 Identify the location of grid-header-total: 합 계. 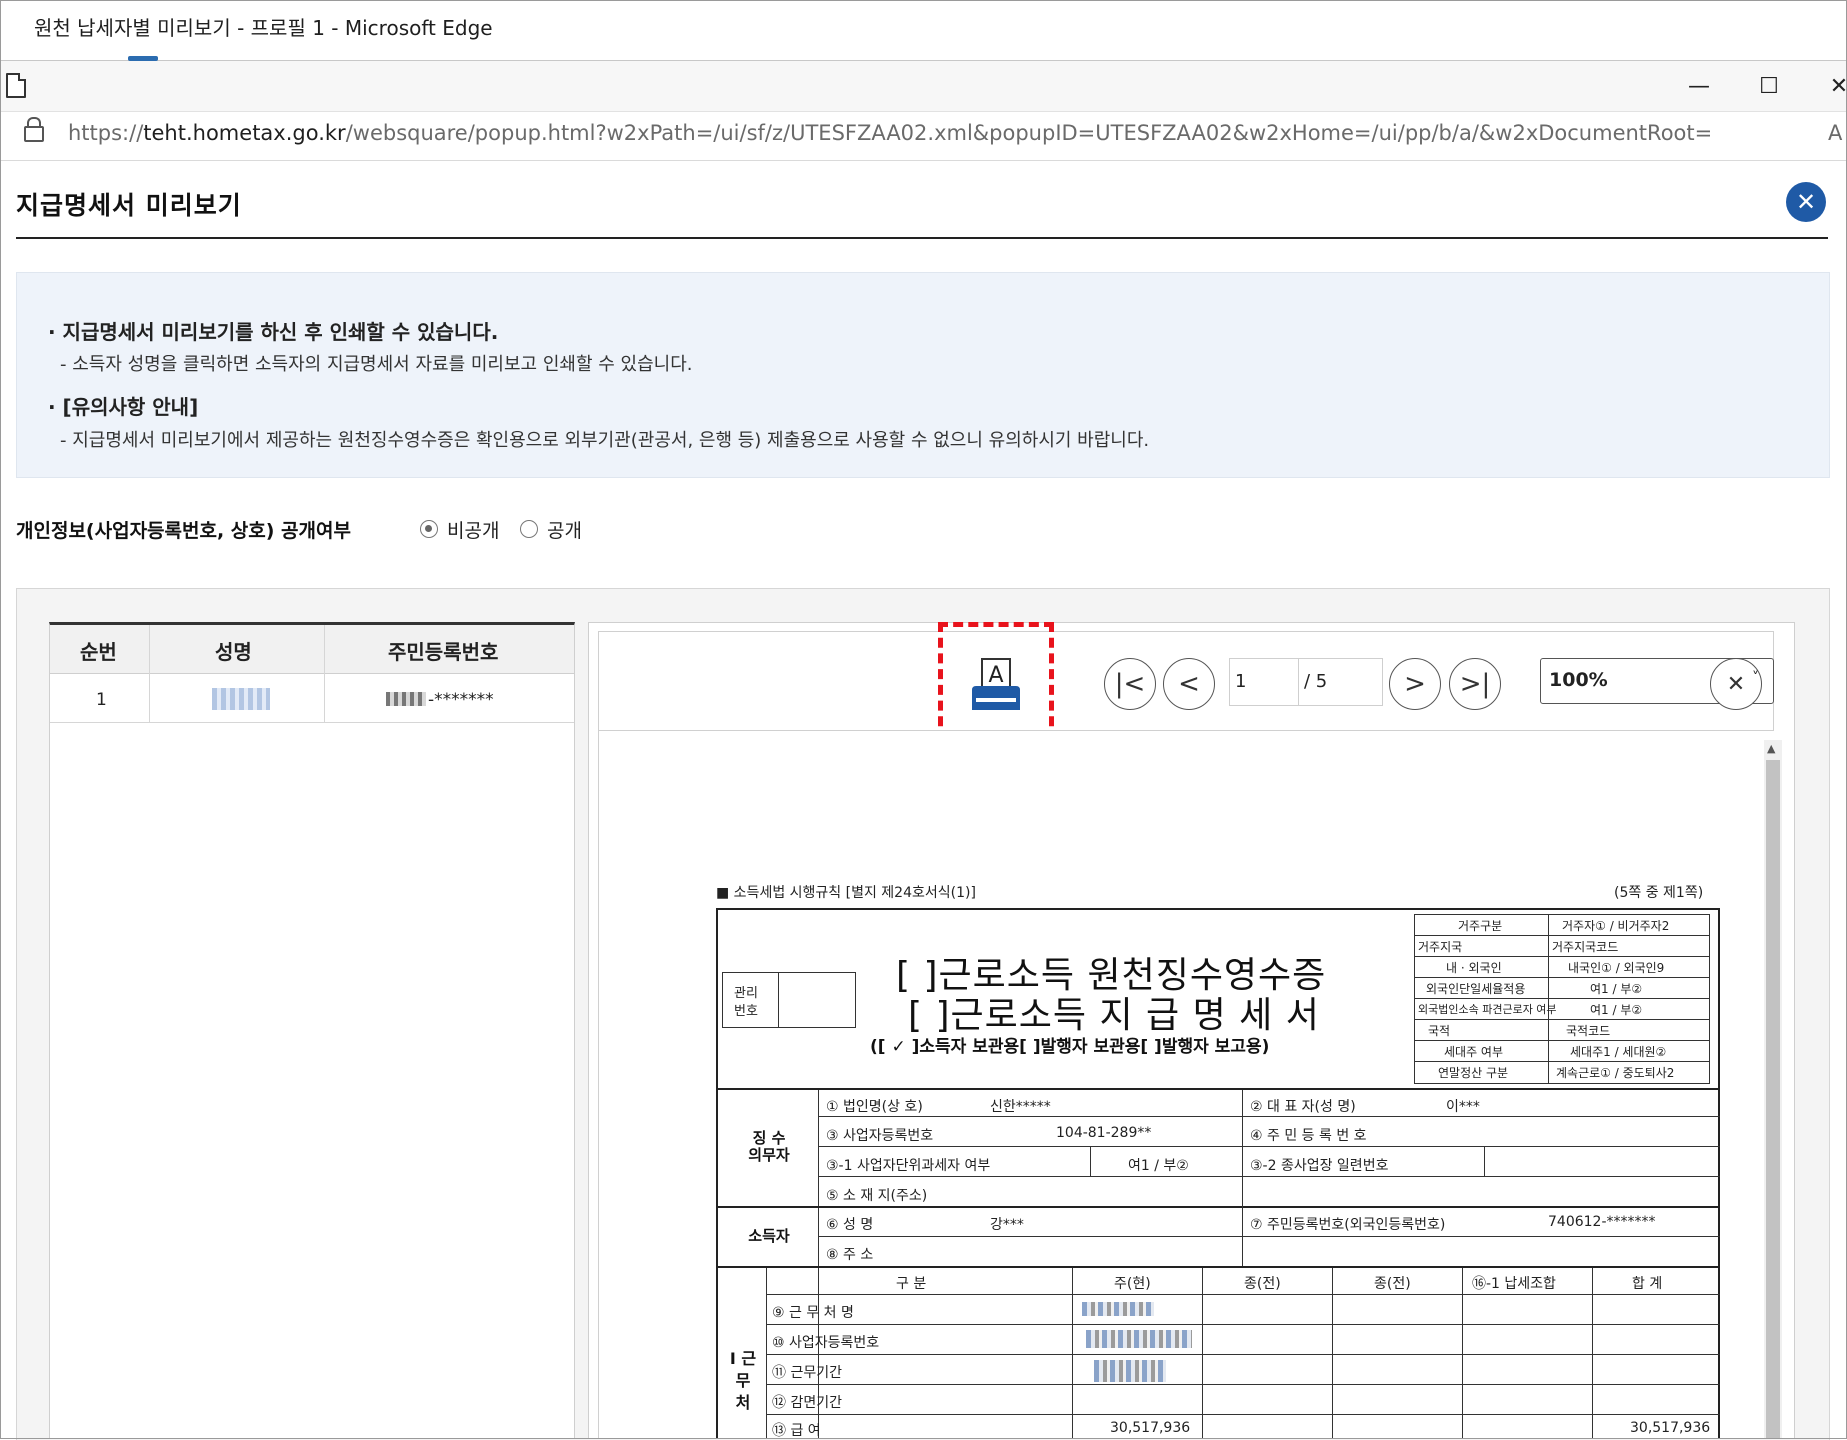
(1647, 1284).